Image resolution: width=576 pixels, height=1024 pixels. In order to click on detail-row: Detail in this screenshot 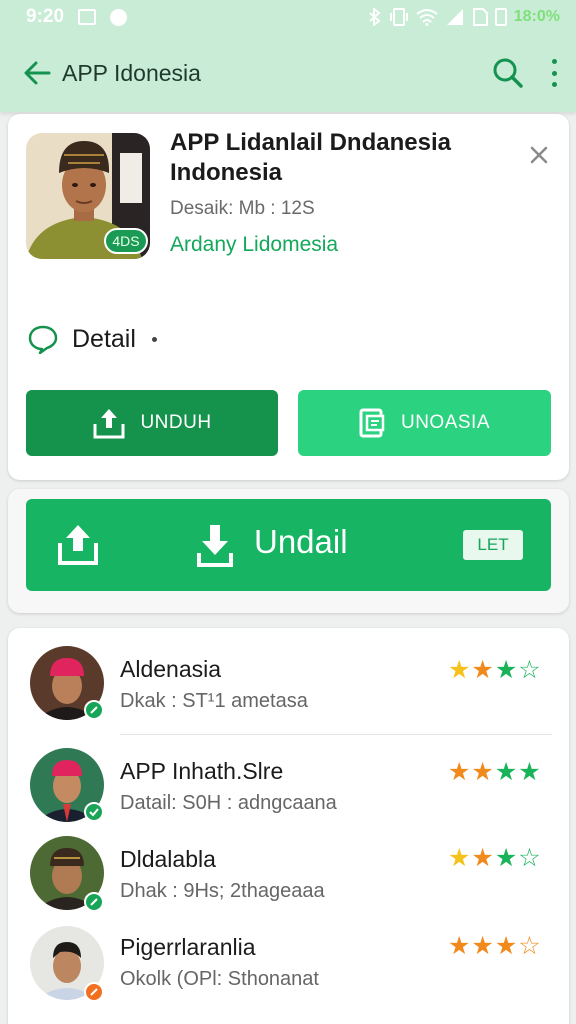, I will do `click(92, 339)`.